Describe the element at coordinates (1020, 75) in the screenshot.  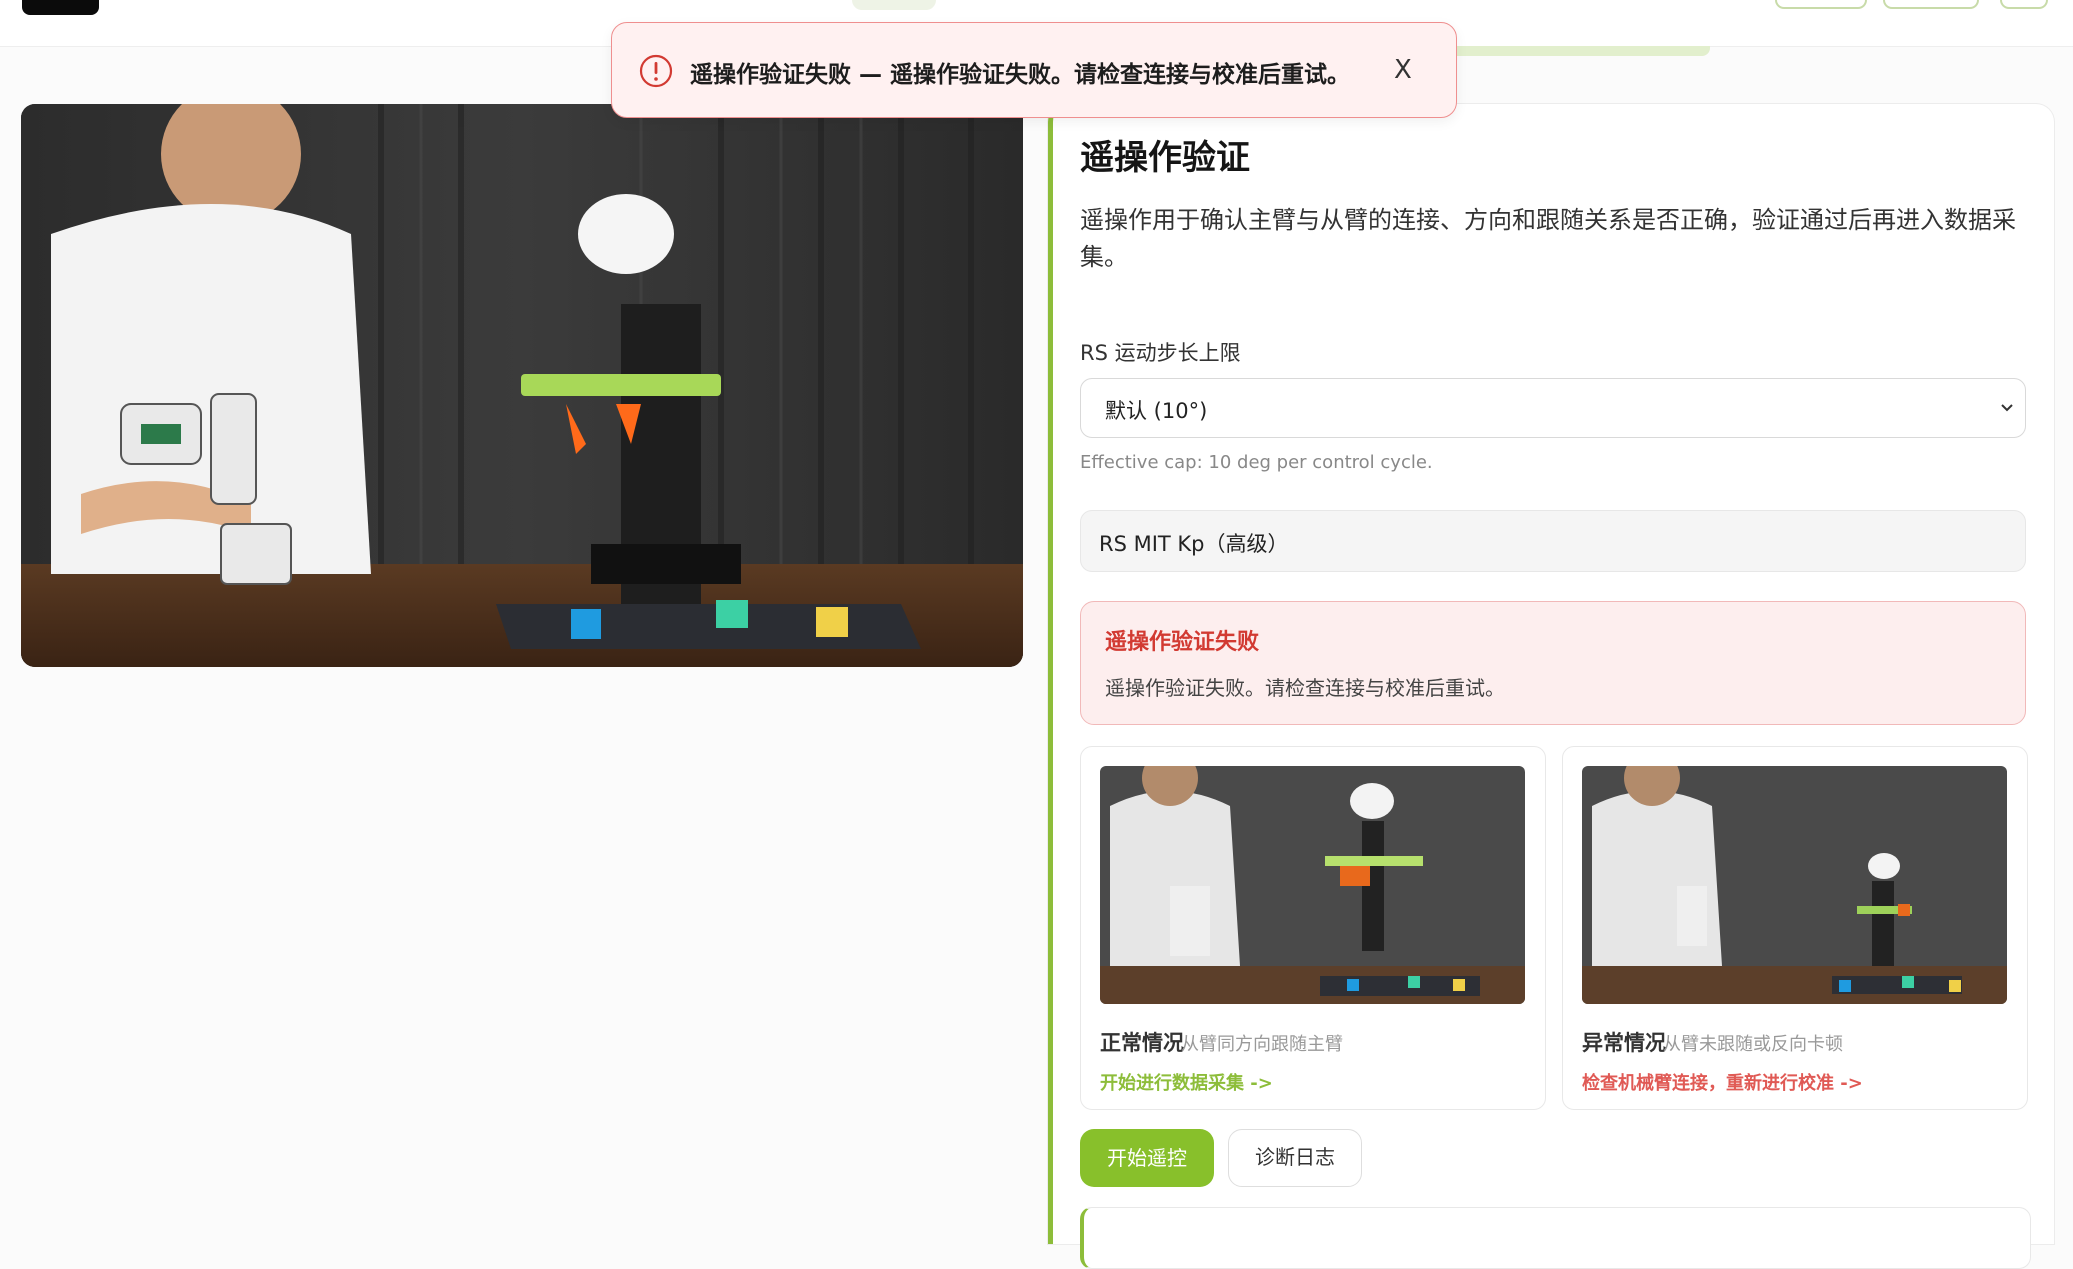
I see `toast-message: 遥操作验证失败 — 遥操作验证失败。请检查连接与校准后重试。` at that location.